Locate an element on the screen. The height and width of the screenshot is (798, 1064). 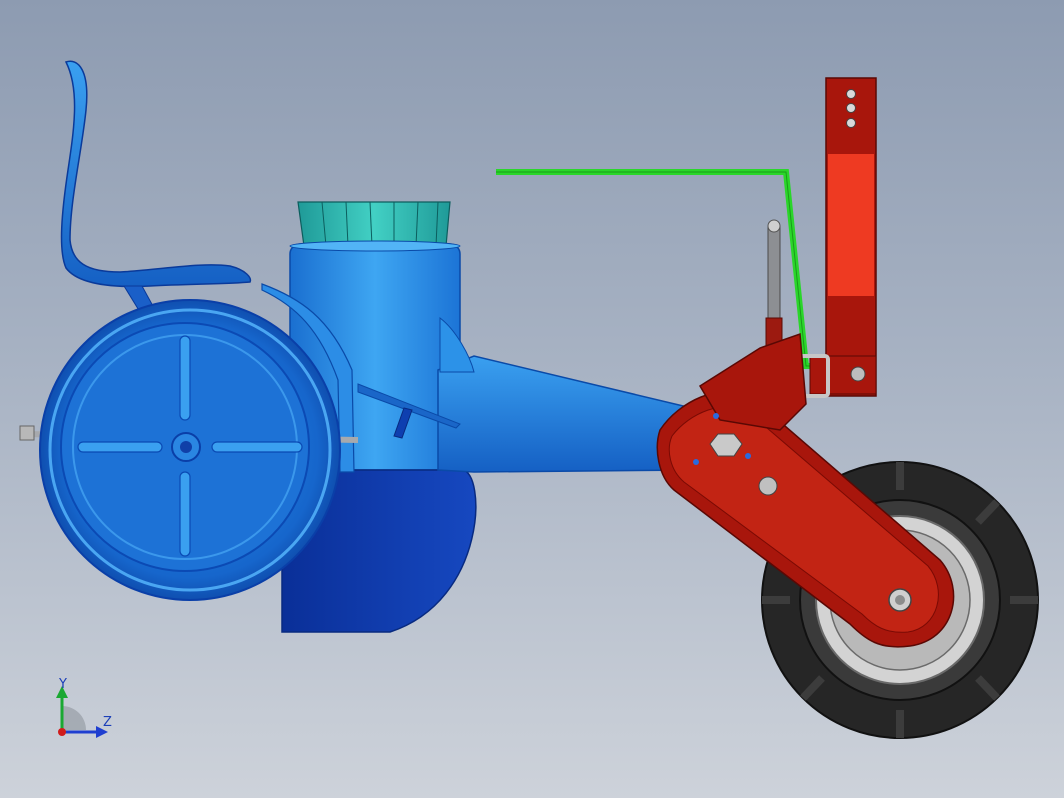
z-axis-label: Z is located at coordinates (107, 722).